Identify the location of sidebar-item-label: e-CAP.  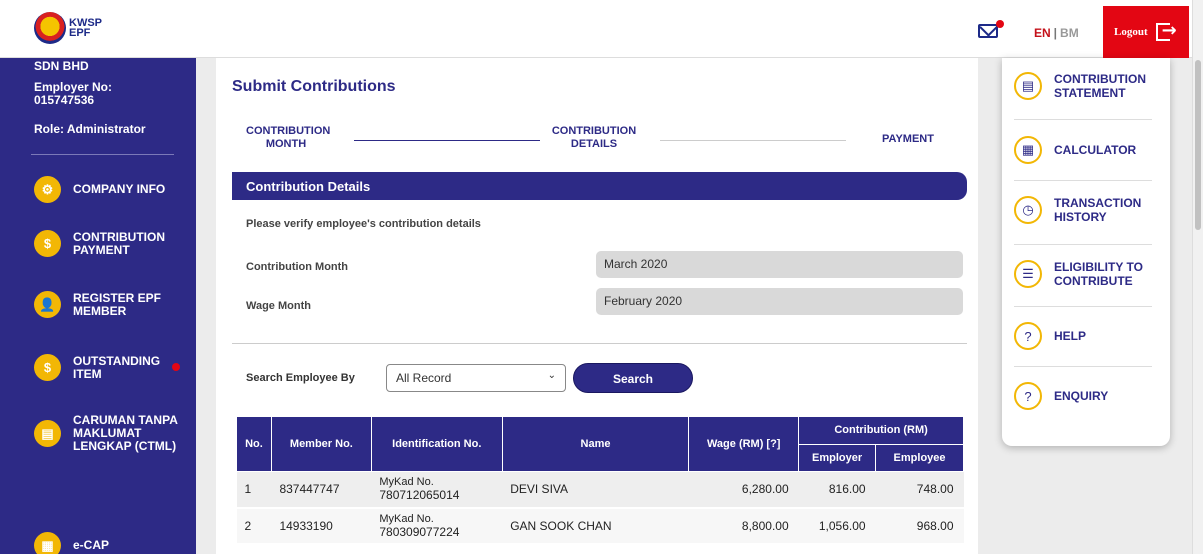
(91, 545).